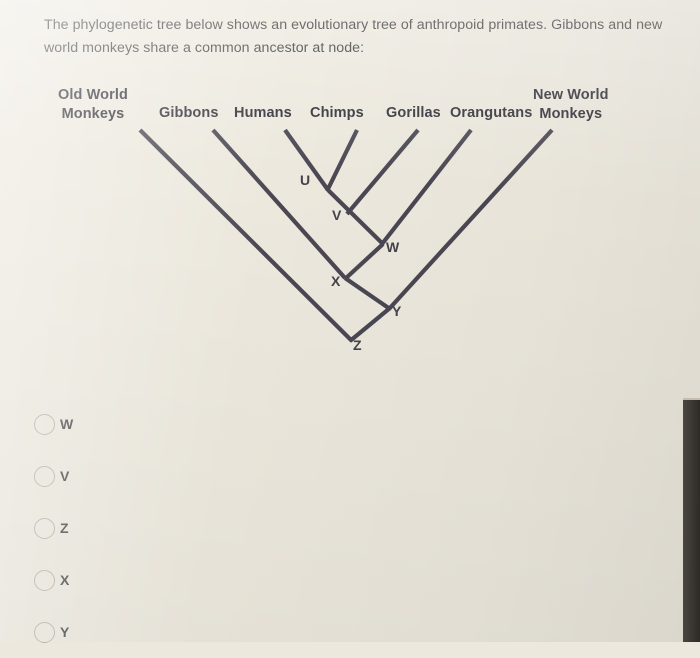 The width and height of the screenshot is (700, 658). I want to click on answer-option-label-z: Z, so click(64, 528).